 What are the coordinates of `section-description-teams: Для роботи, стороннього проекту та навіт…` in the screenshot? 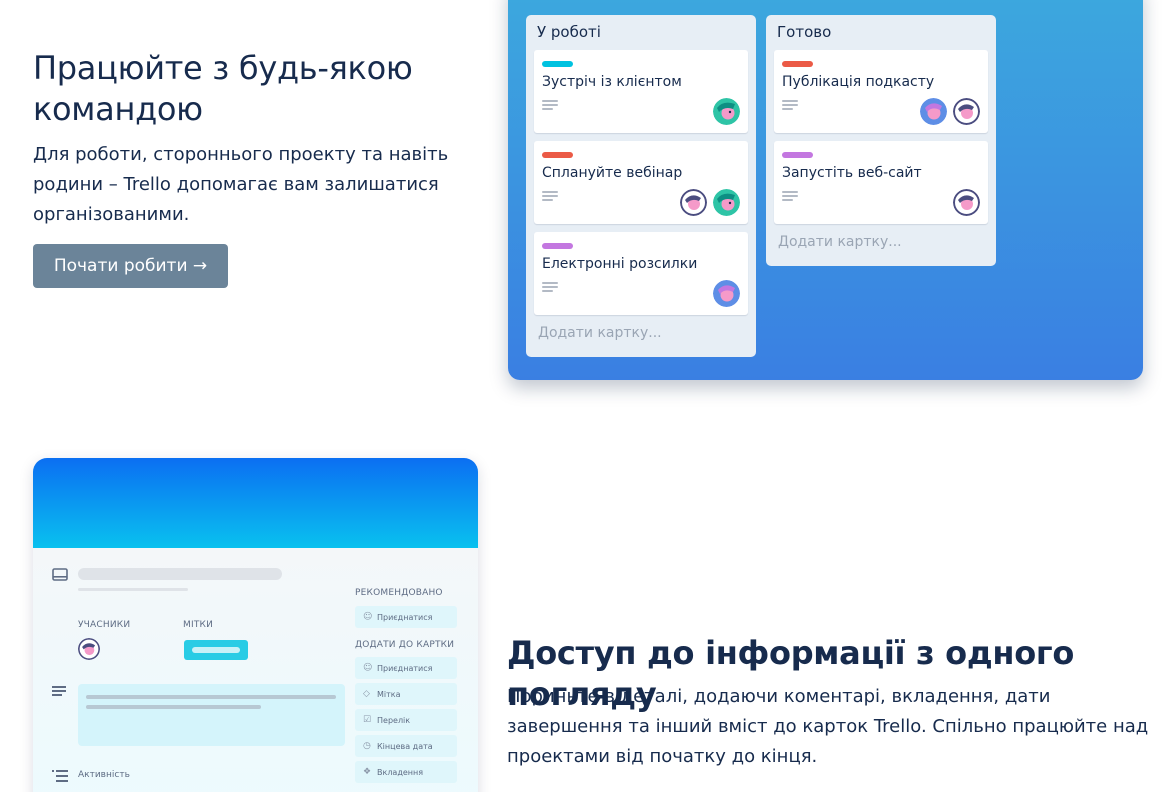 It's located at (241, 184).